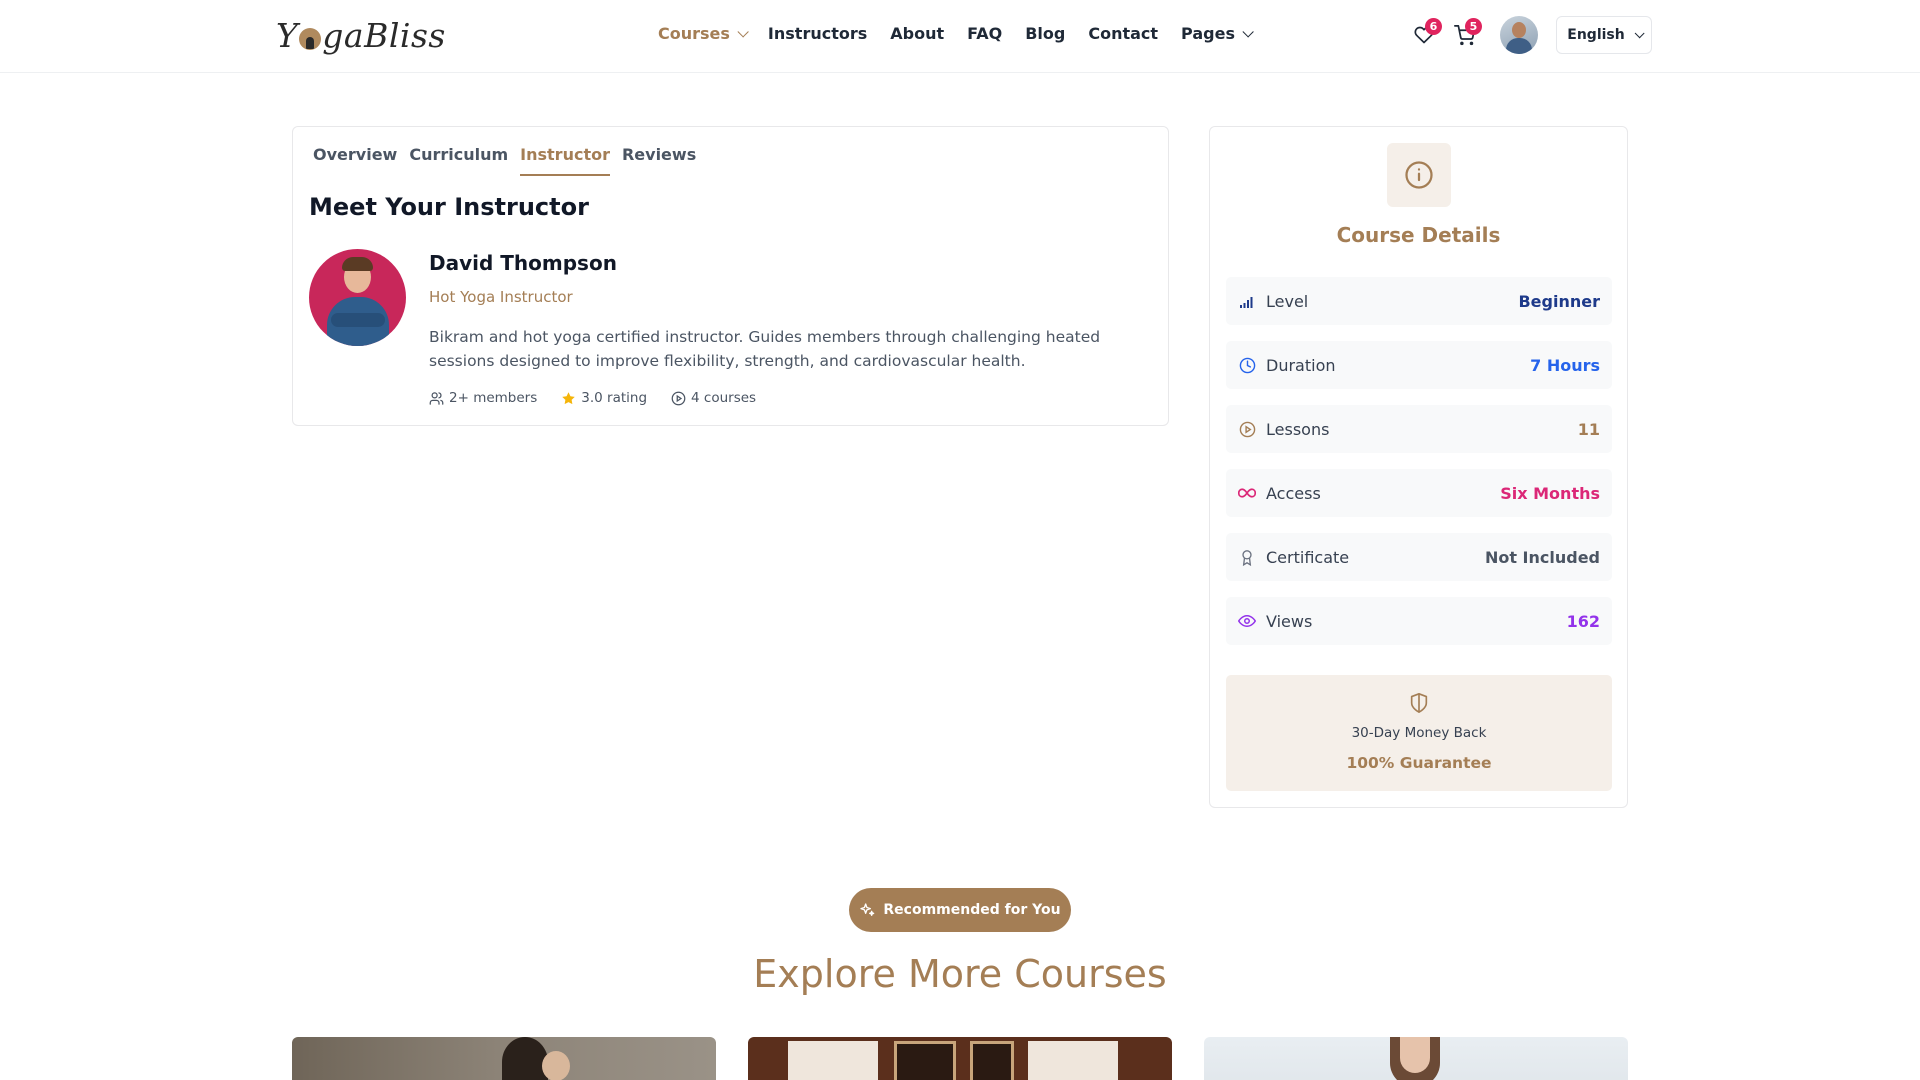 This screenshot has width=1920, height=1080. Describe the element at coordinates (1247, 493) in the screenshot. I see `infinity-icon` at that location.